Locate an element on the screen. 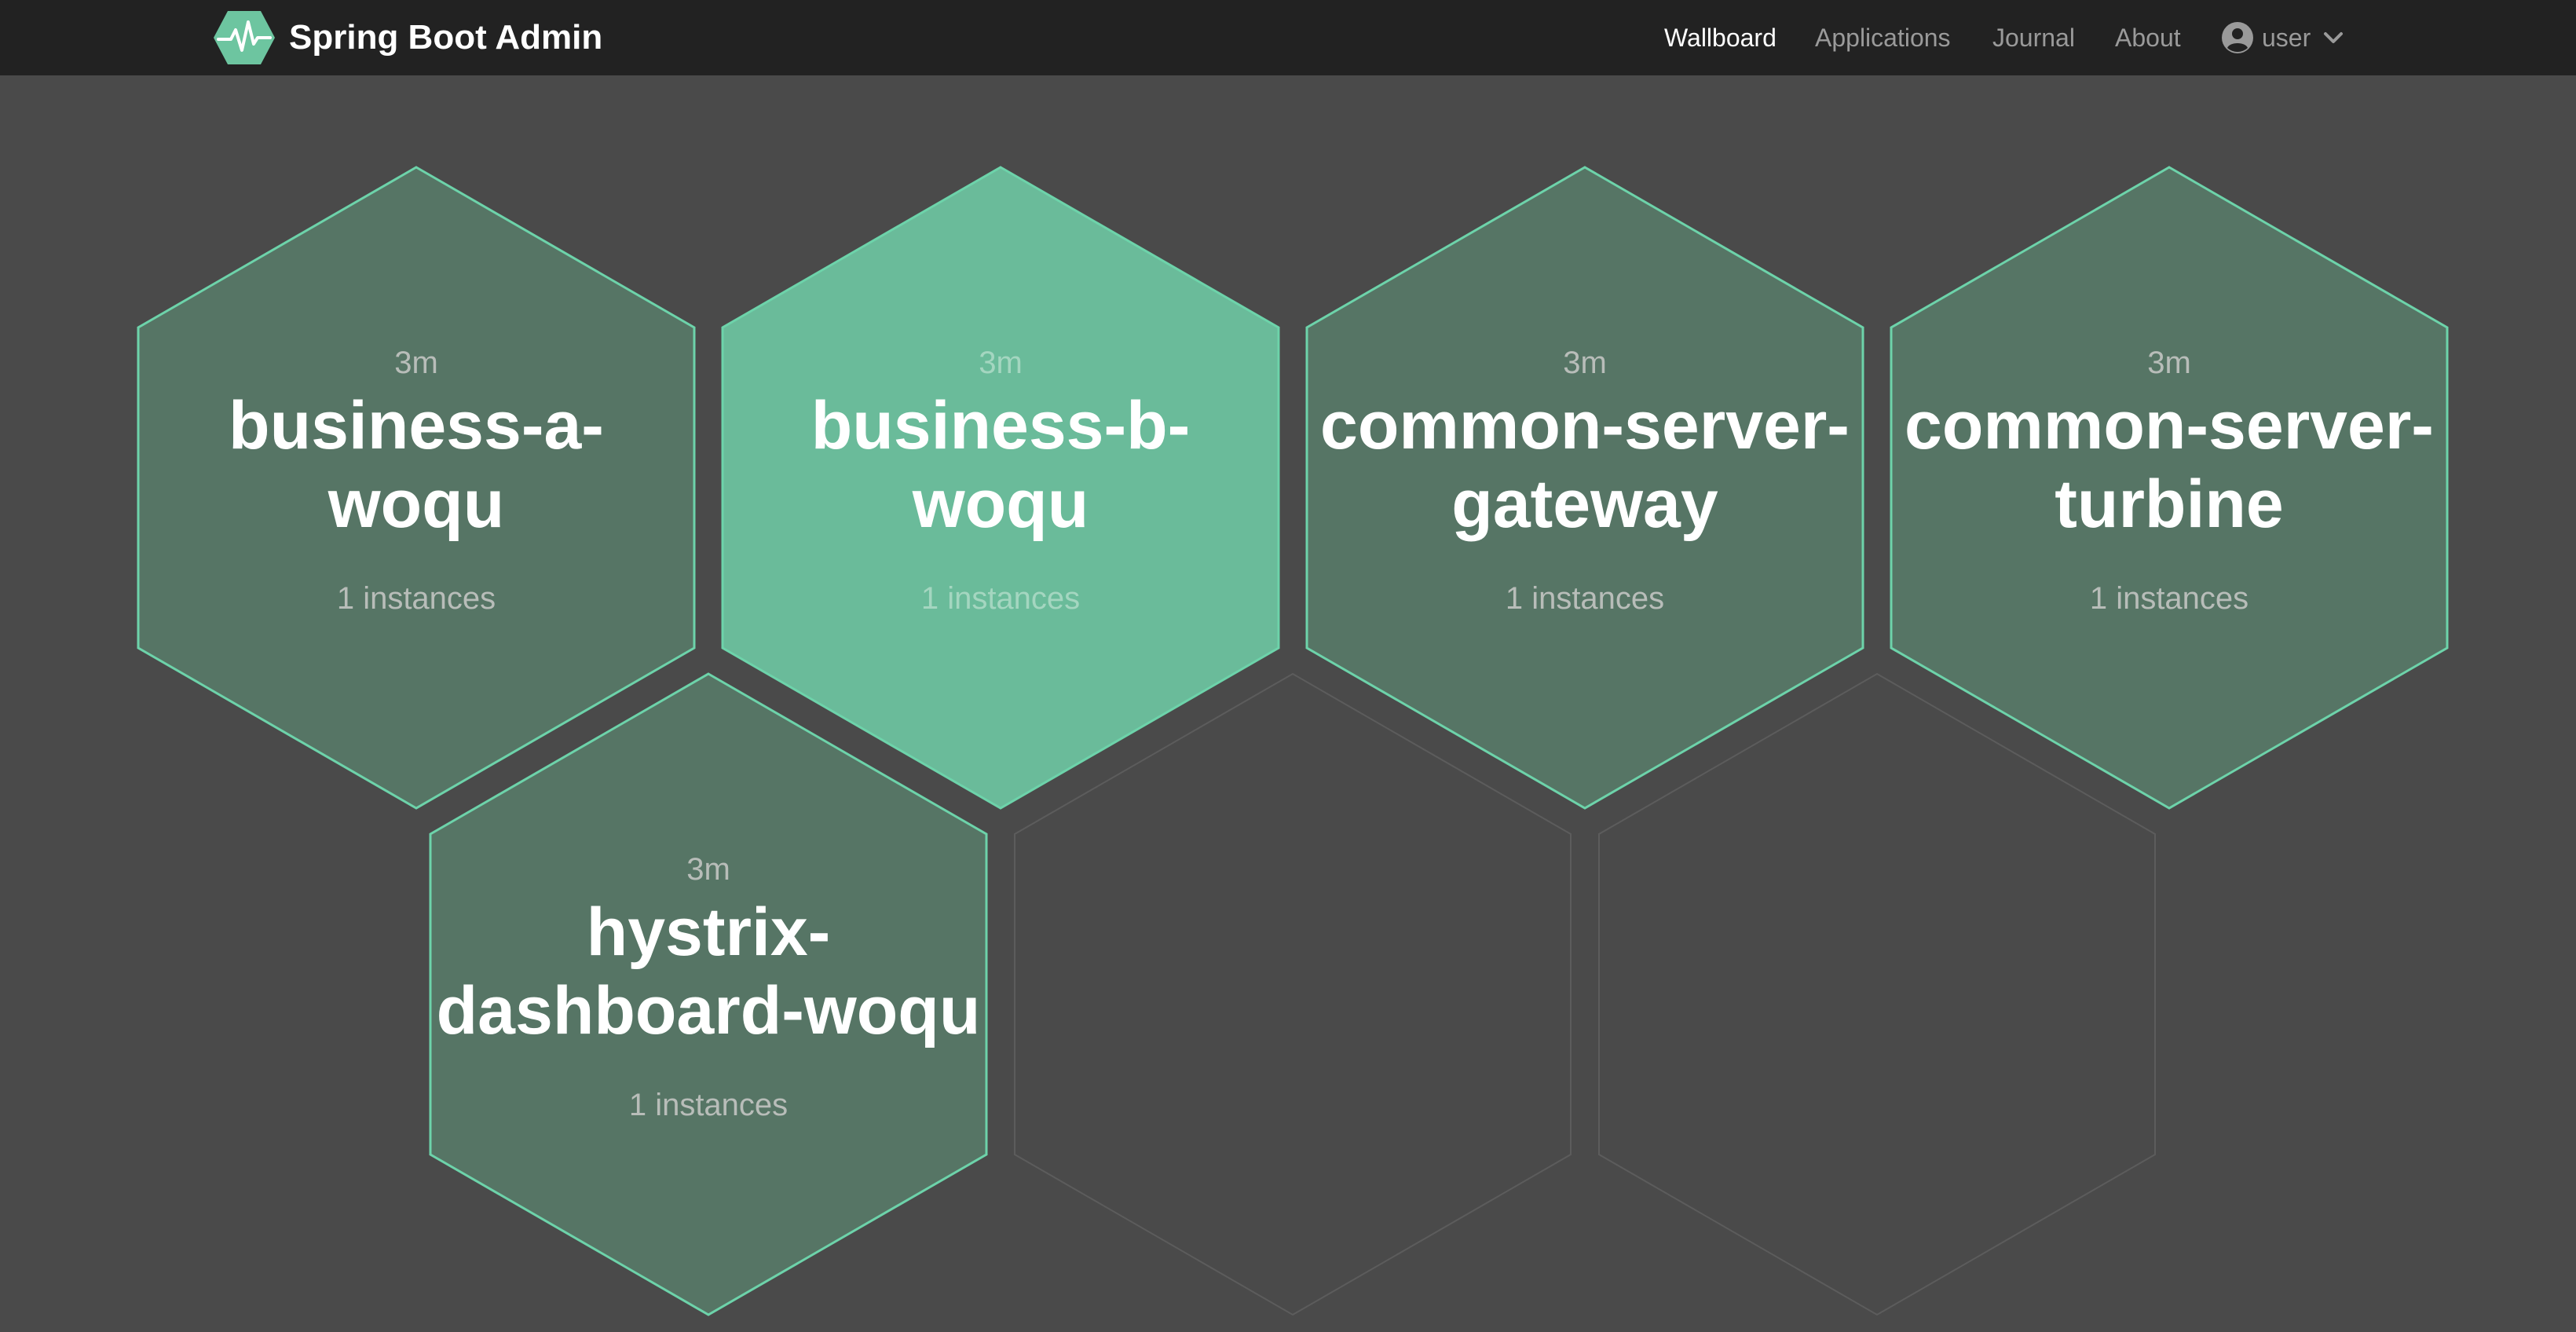  brand-link: Spring Boot Admin is located at coordinates (407, 37).